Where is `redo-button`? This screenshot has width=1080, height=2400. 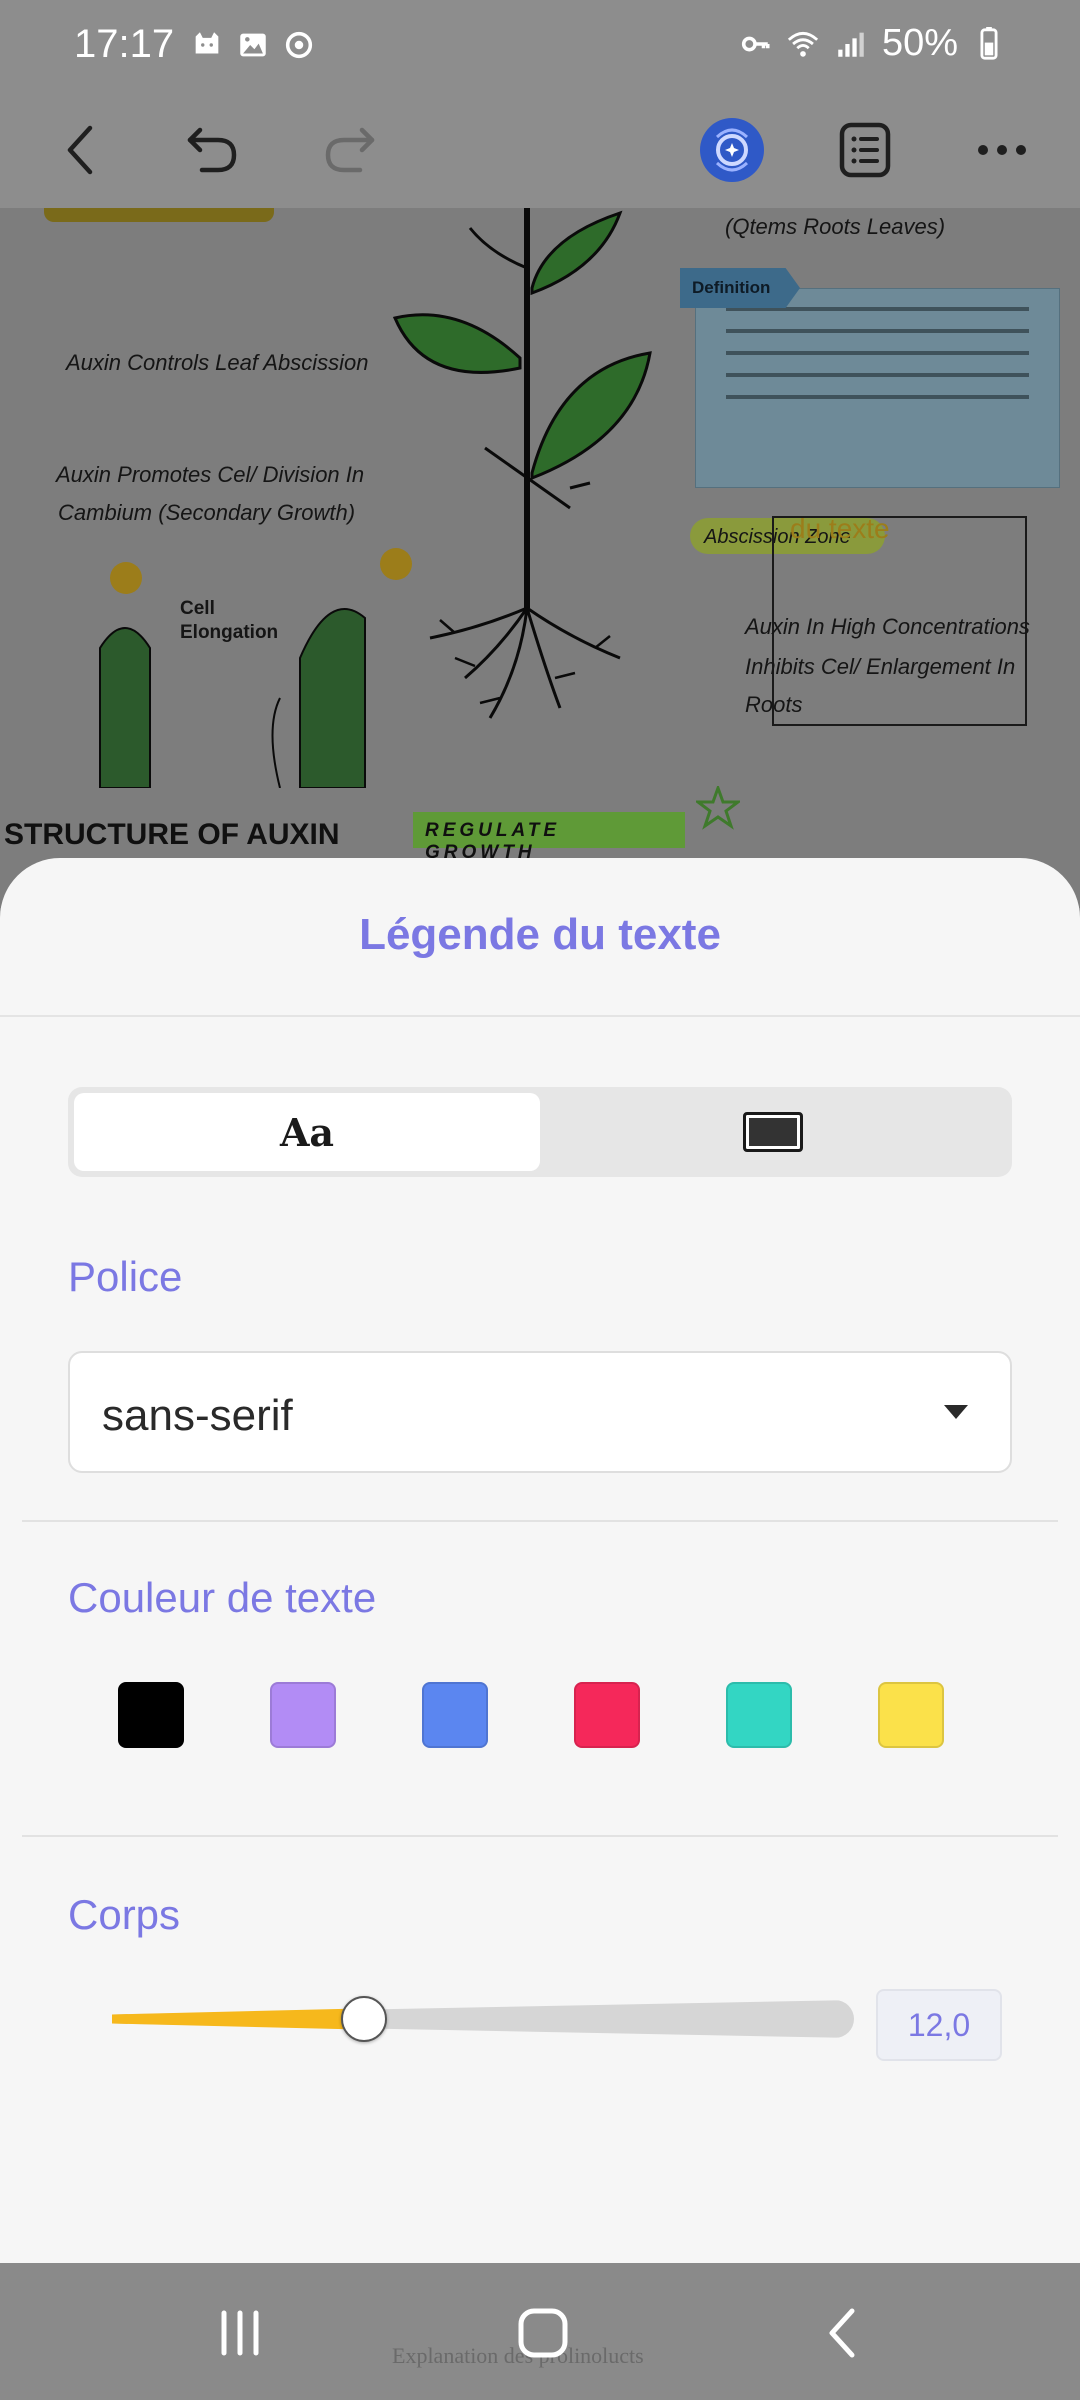 redo-button is located at coordinates (350, 150).